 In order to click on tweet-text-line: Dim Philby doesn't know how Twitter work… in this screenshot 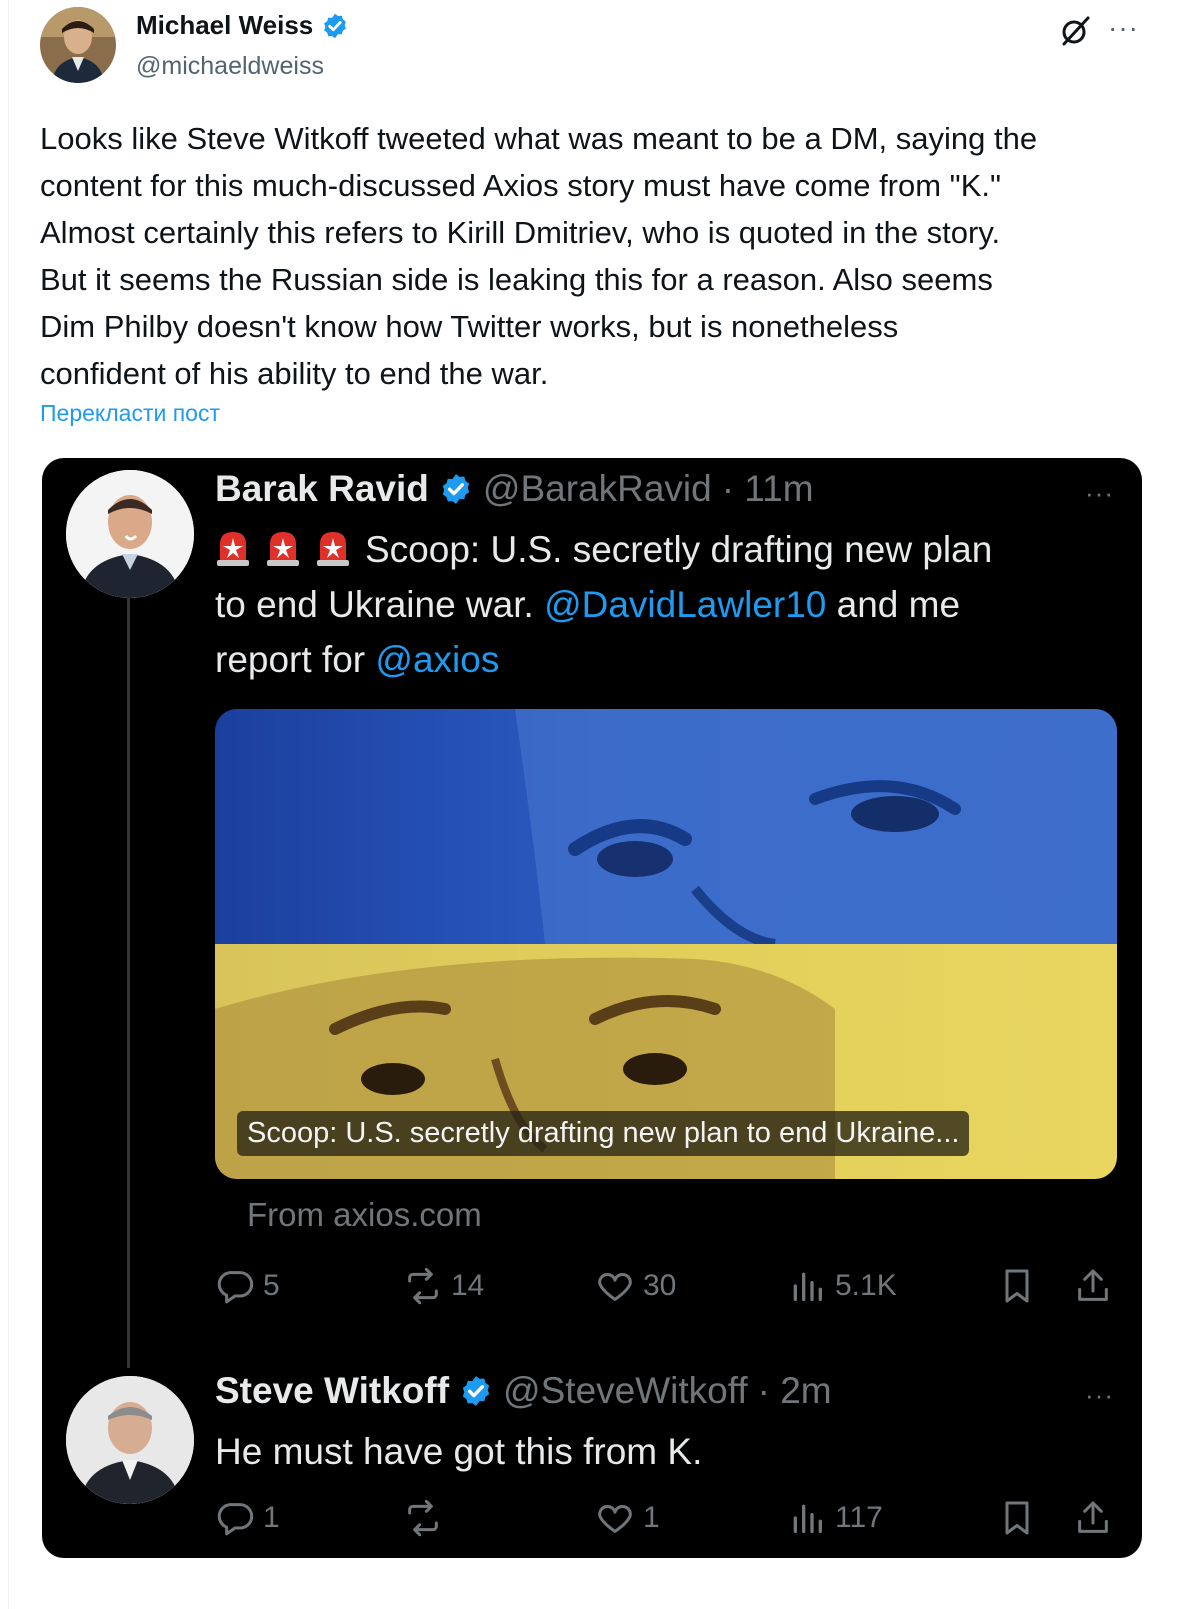, I will do `click(469, 326)`.